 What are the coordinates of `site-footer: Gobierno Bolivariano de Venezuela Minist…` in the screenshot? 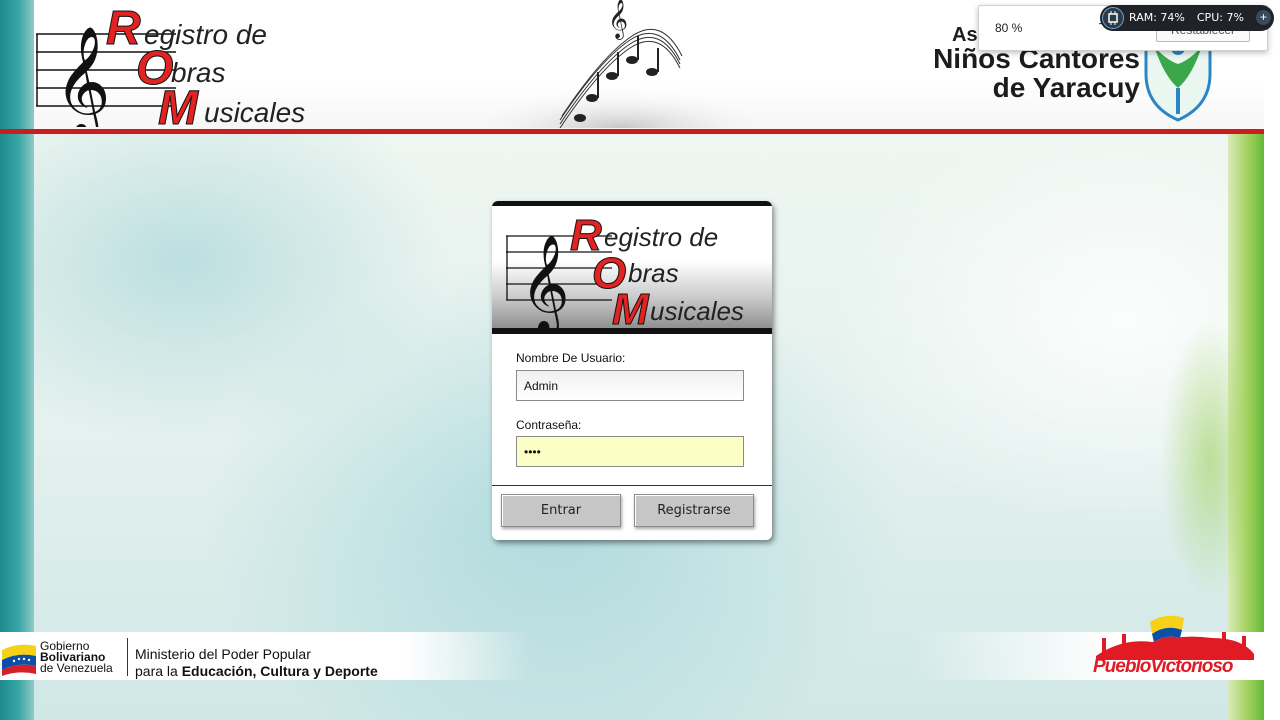 It's located at (632, 647).